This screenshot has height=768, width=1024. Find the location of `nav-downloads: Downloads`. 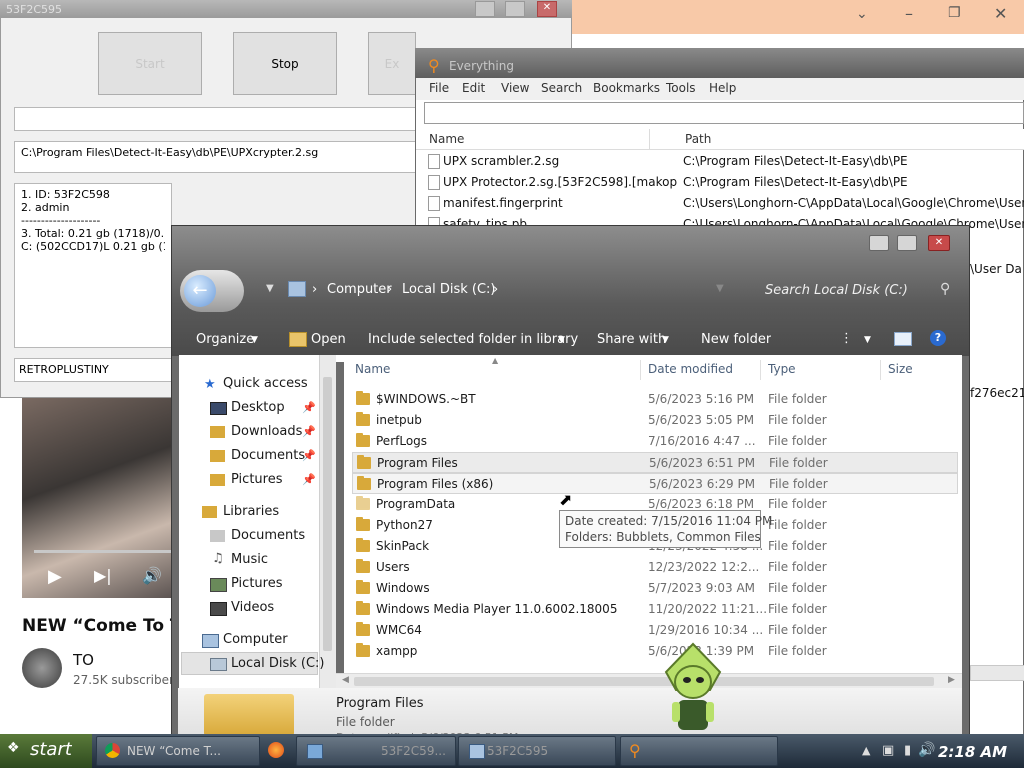

nav-downloads: Downloads is located at coordinates (266, 431).